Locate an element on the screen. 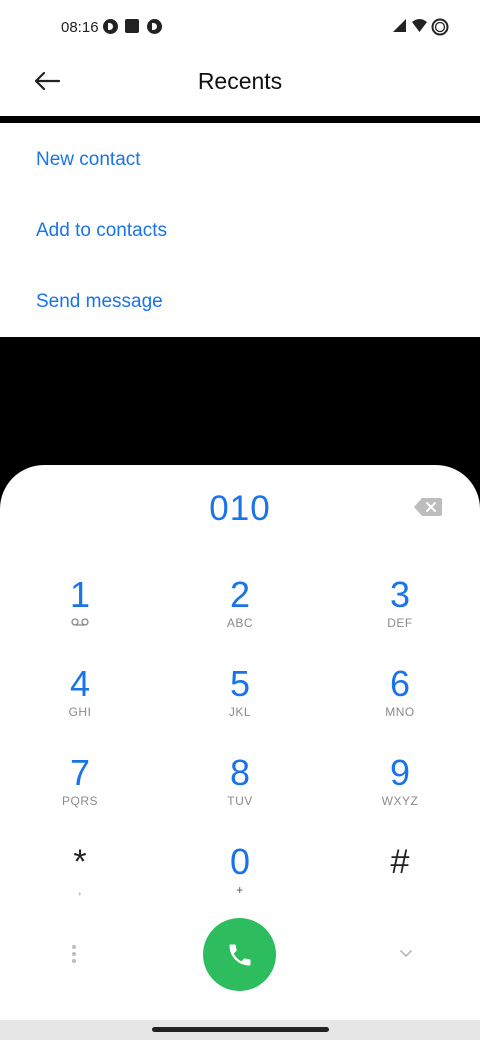  key-letters: , is located at coordinates (80, 890).